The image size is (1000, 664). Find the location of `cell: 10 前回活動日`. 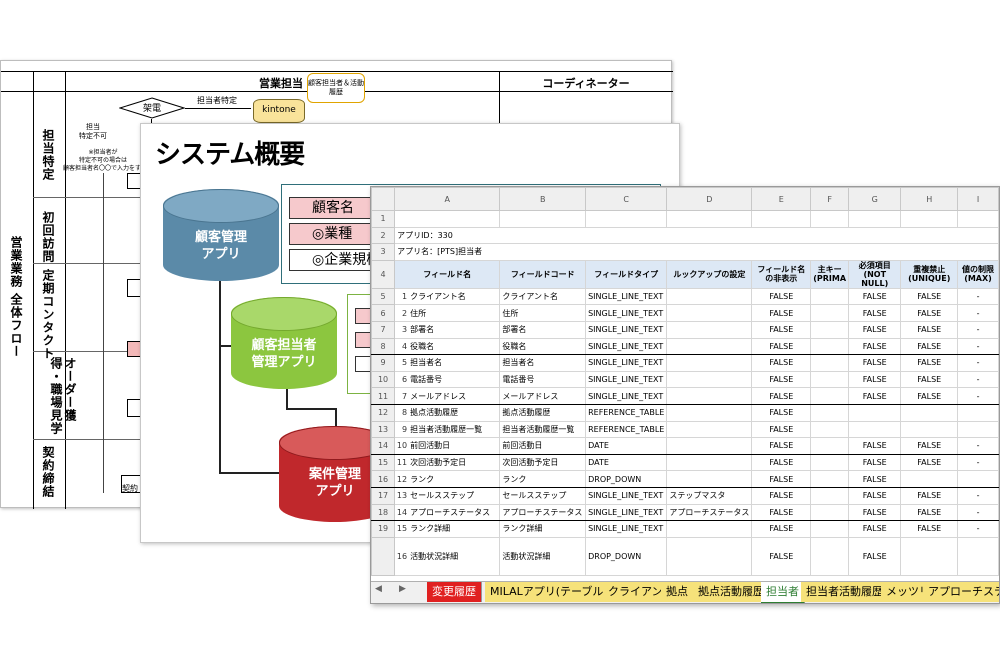

cell: 10 前回活動日 is located at coordinates (447, 446).